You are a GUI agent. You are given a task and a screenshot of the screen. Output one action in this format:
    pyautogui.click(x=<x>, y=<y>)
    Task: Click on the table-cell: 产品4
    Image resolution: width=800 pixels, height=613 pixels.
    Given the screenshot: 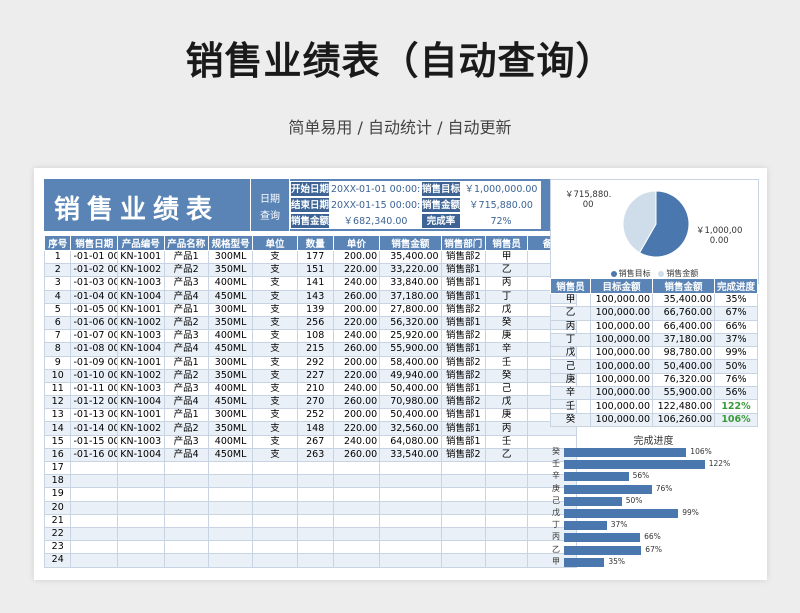 What is the action you would take?
    pyautogui.click(x=186, y=296)
    